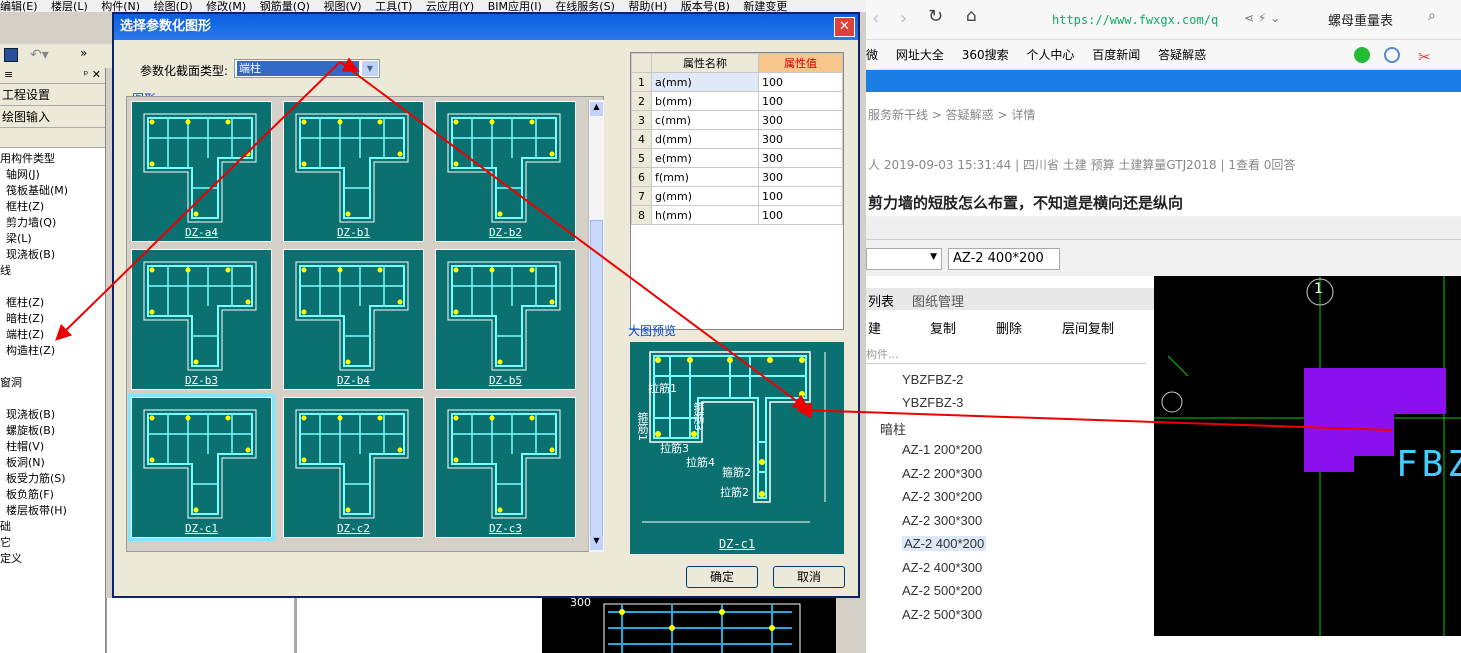 This screenshot has height=653, width=1461. What do you see at coordinates (932, 402) in the screenshot?
I see `list-item: YBZFBZ-3` at bounding box center [932, 402].